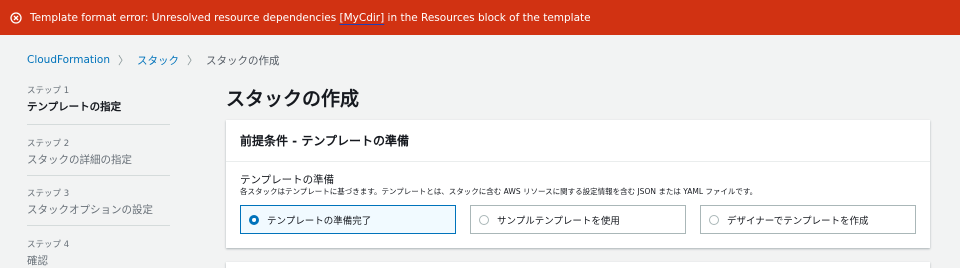  What do you see at coordinates (158, 60) in the screenshot?
I see `breadcrumb-stacks: スタック` at bounding box center [158, 60].